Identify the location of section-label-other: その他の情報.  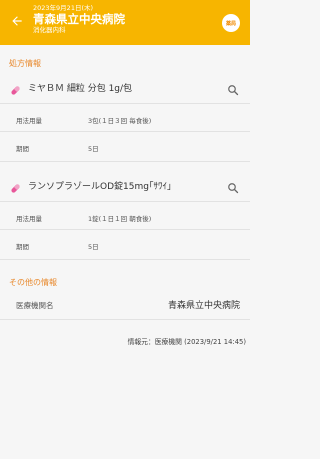
(33, 282).